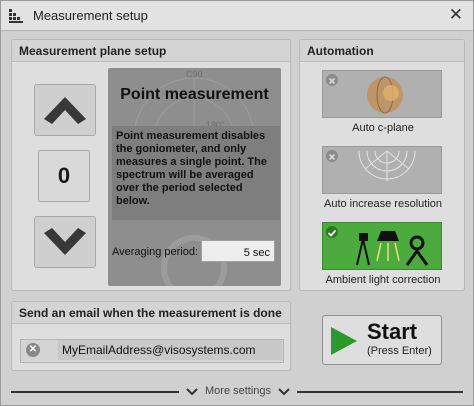 This screenshot has height=406, width=474. Describe the element at coordinates (392, 248) in the screenshot. I see `ambient-light-icon` at that location.